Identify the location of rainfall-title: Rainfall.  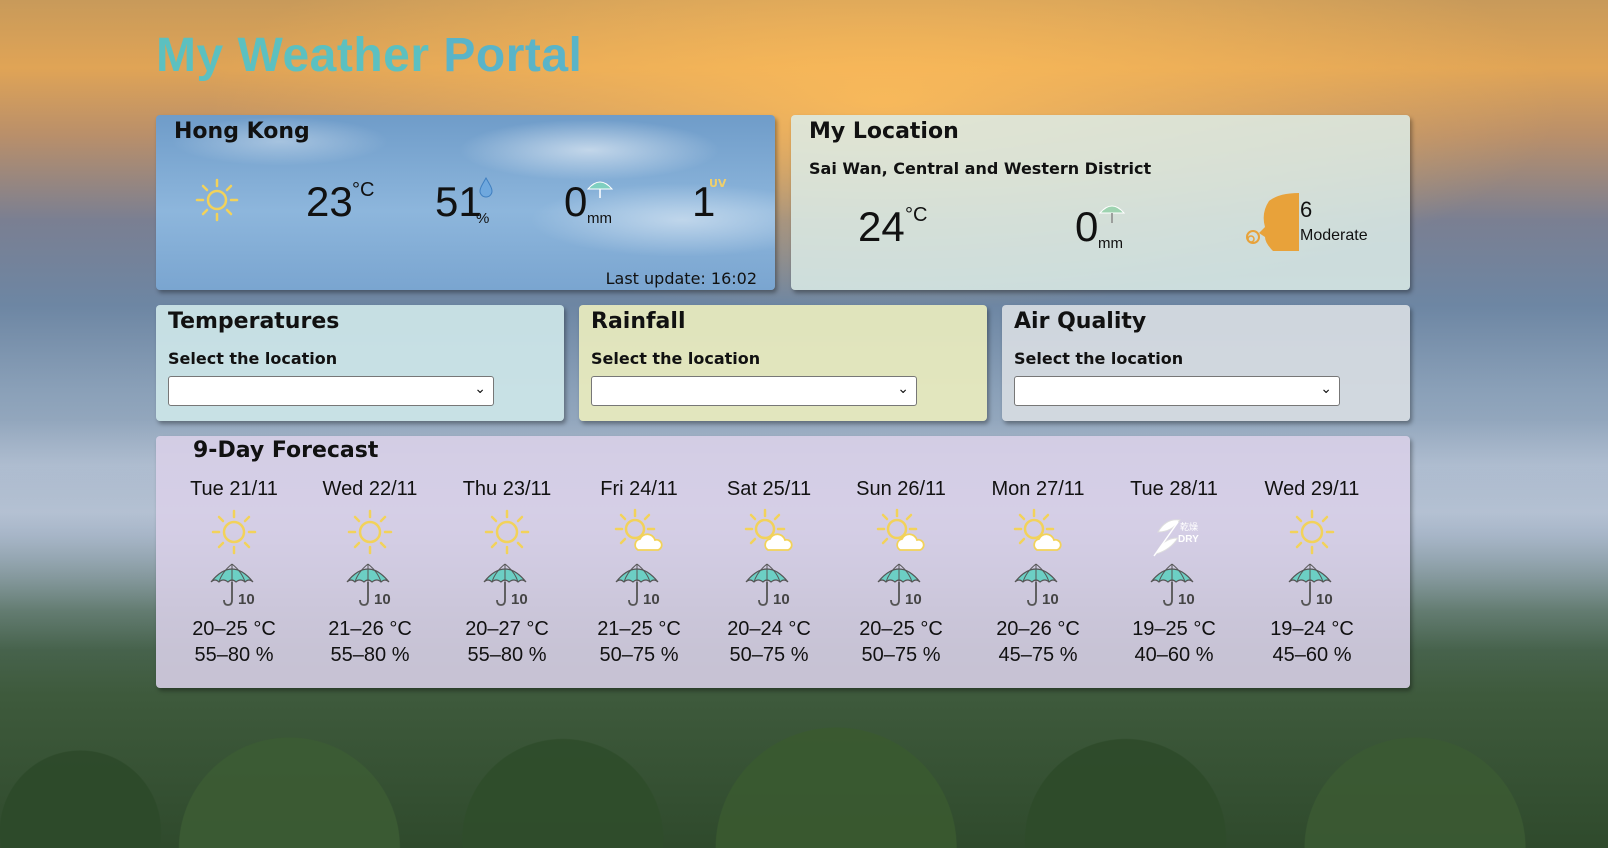
(638, 321).